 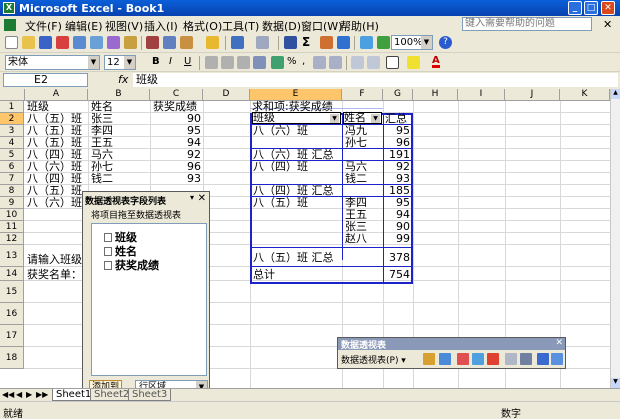 I want to click on col-header-g: G, so click(x=398, y=95).